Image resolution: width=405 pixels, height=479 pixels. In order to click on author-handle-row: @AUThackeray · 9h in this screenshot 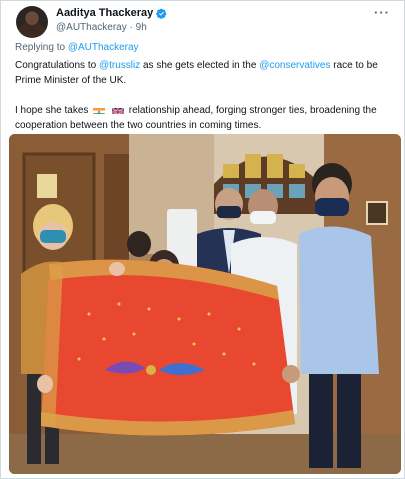, I will do `click(101, 27)`.